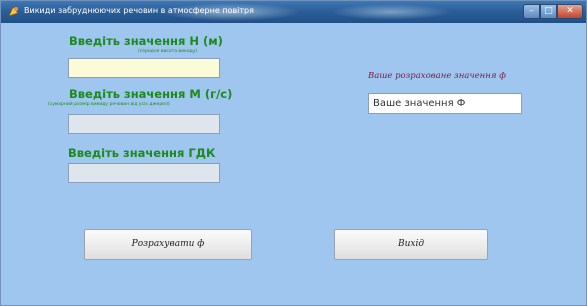 This screenshot has width=587, height=306. What do you see at coordinates (151, 94) in the screenshot?
I see `m-label: Введіть значення М (г/с)` at bounding box center [151, 94].